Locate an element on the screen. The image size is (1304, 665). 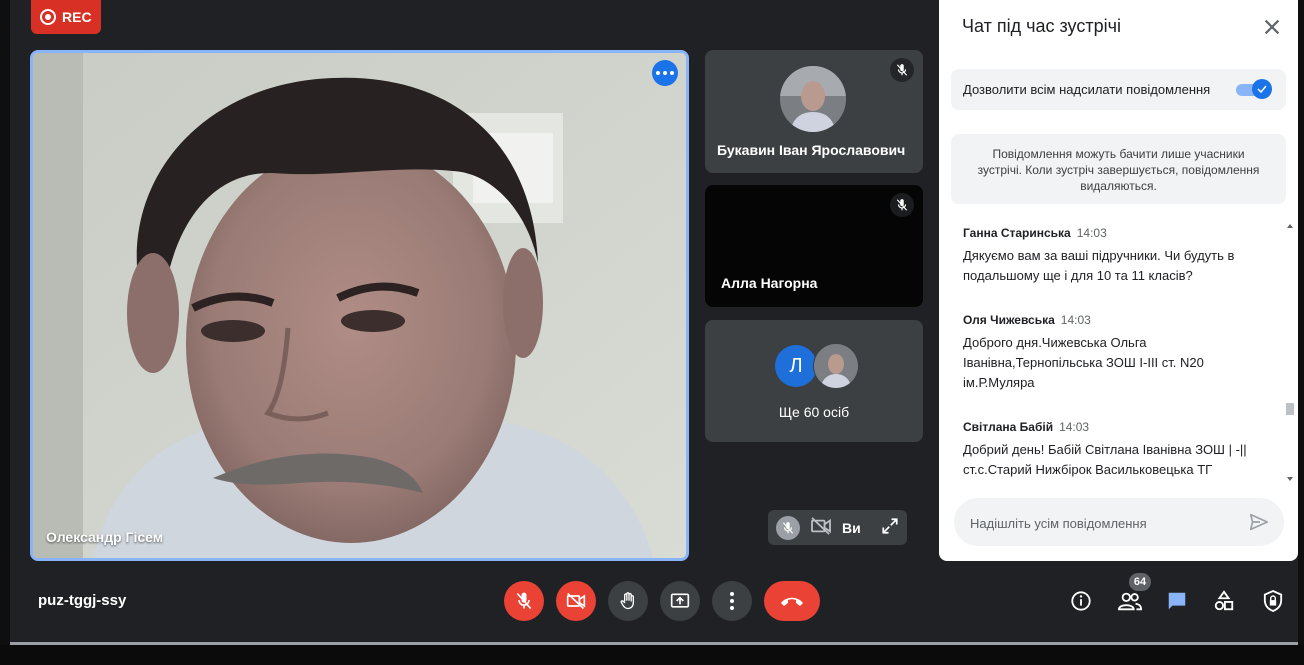
meeting-code: puz-tggj-ssy is located at coordinates (82, 600).